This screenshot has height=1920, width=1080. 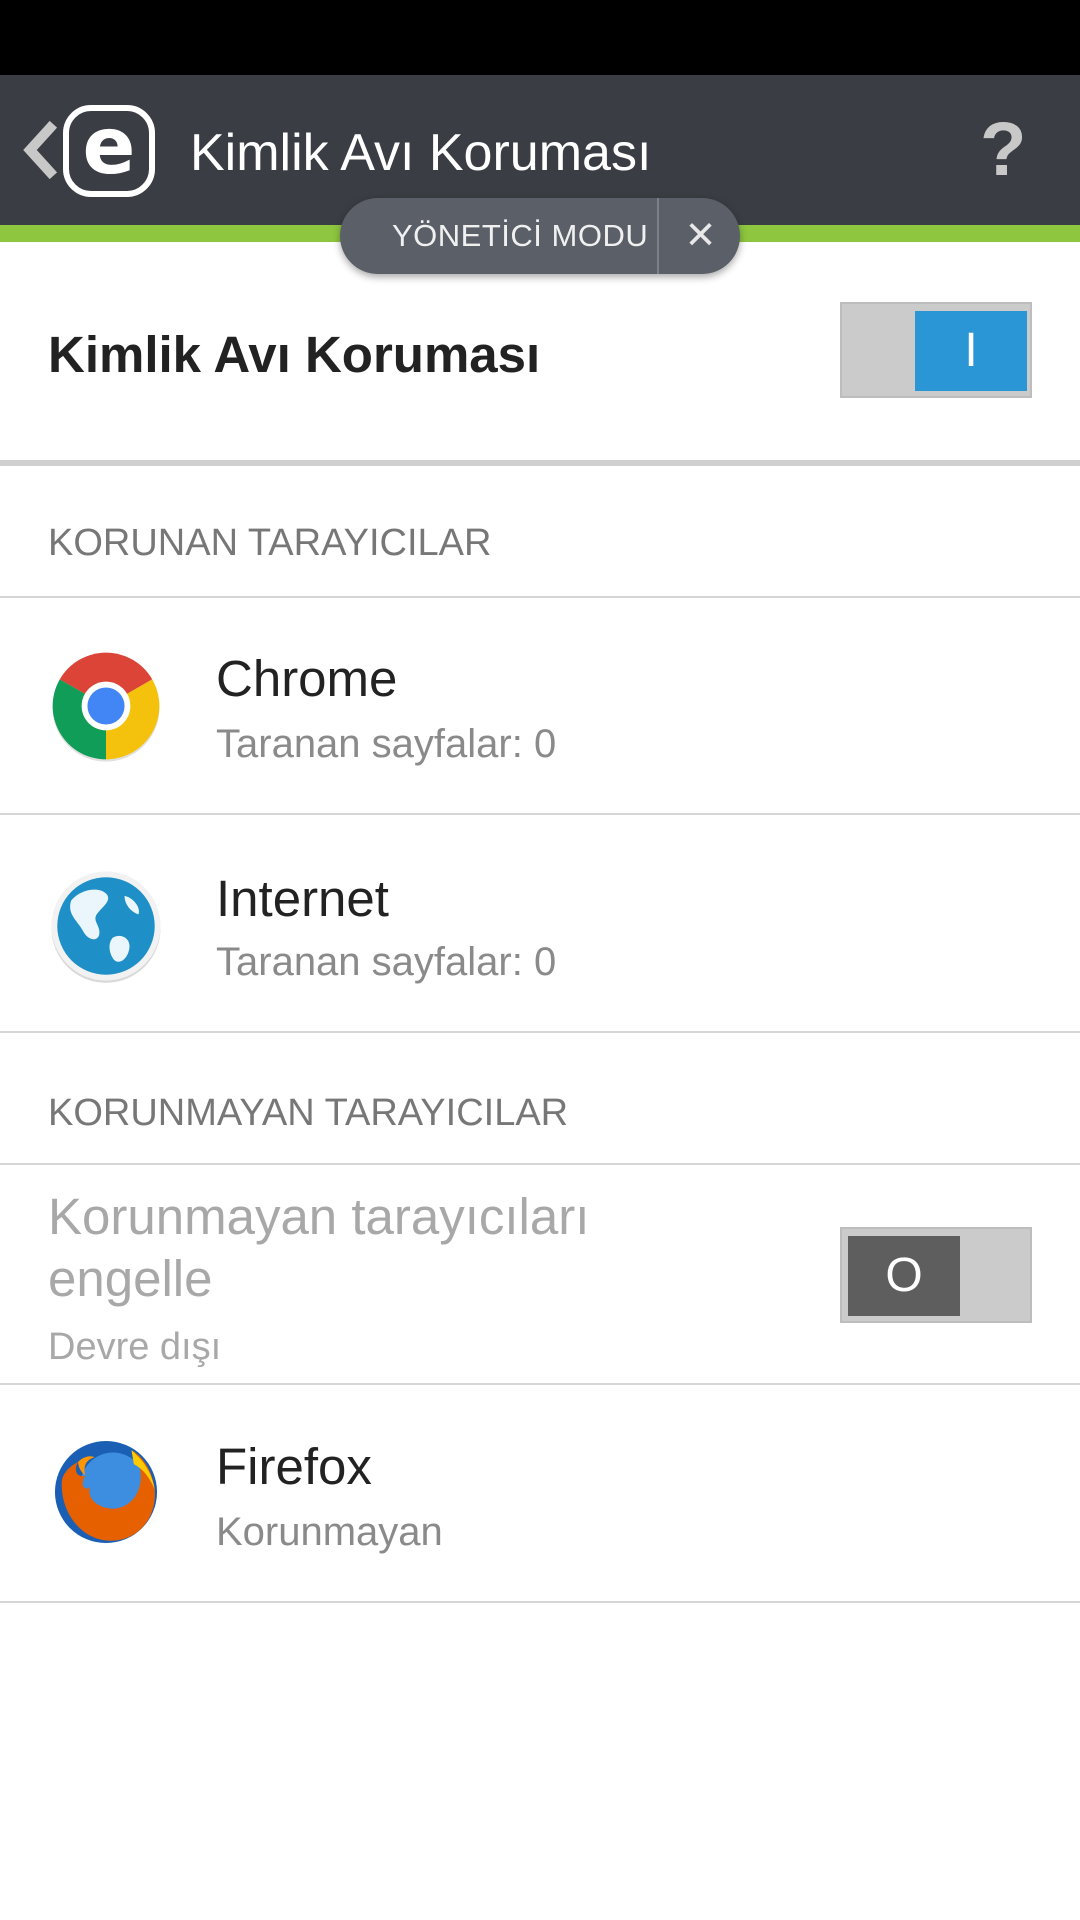 What do you see at coordinates (520, 236) in the screenshot?
I see `admin-mode-label: YÖNETİCİ MODU` at bounding box center [520, 236].